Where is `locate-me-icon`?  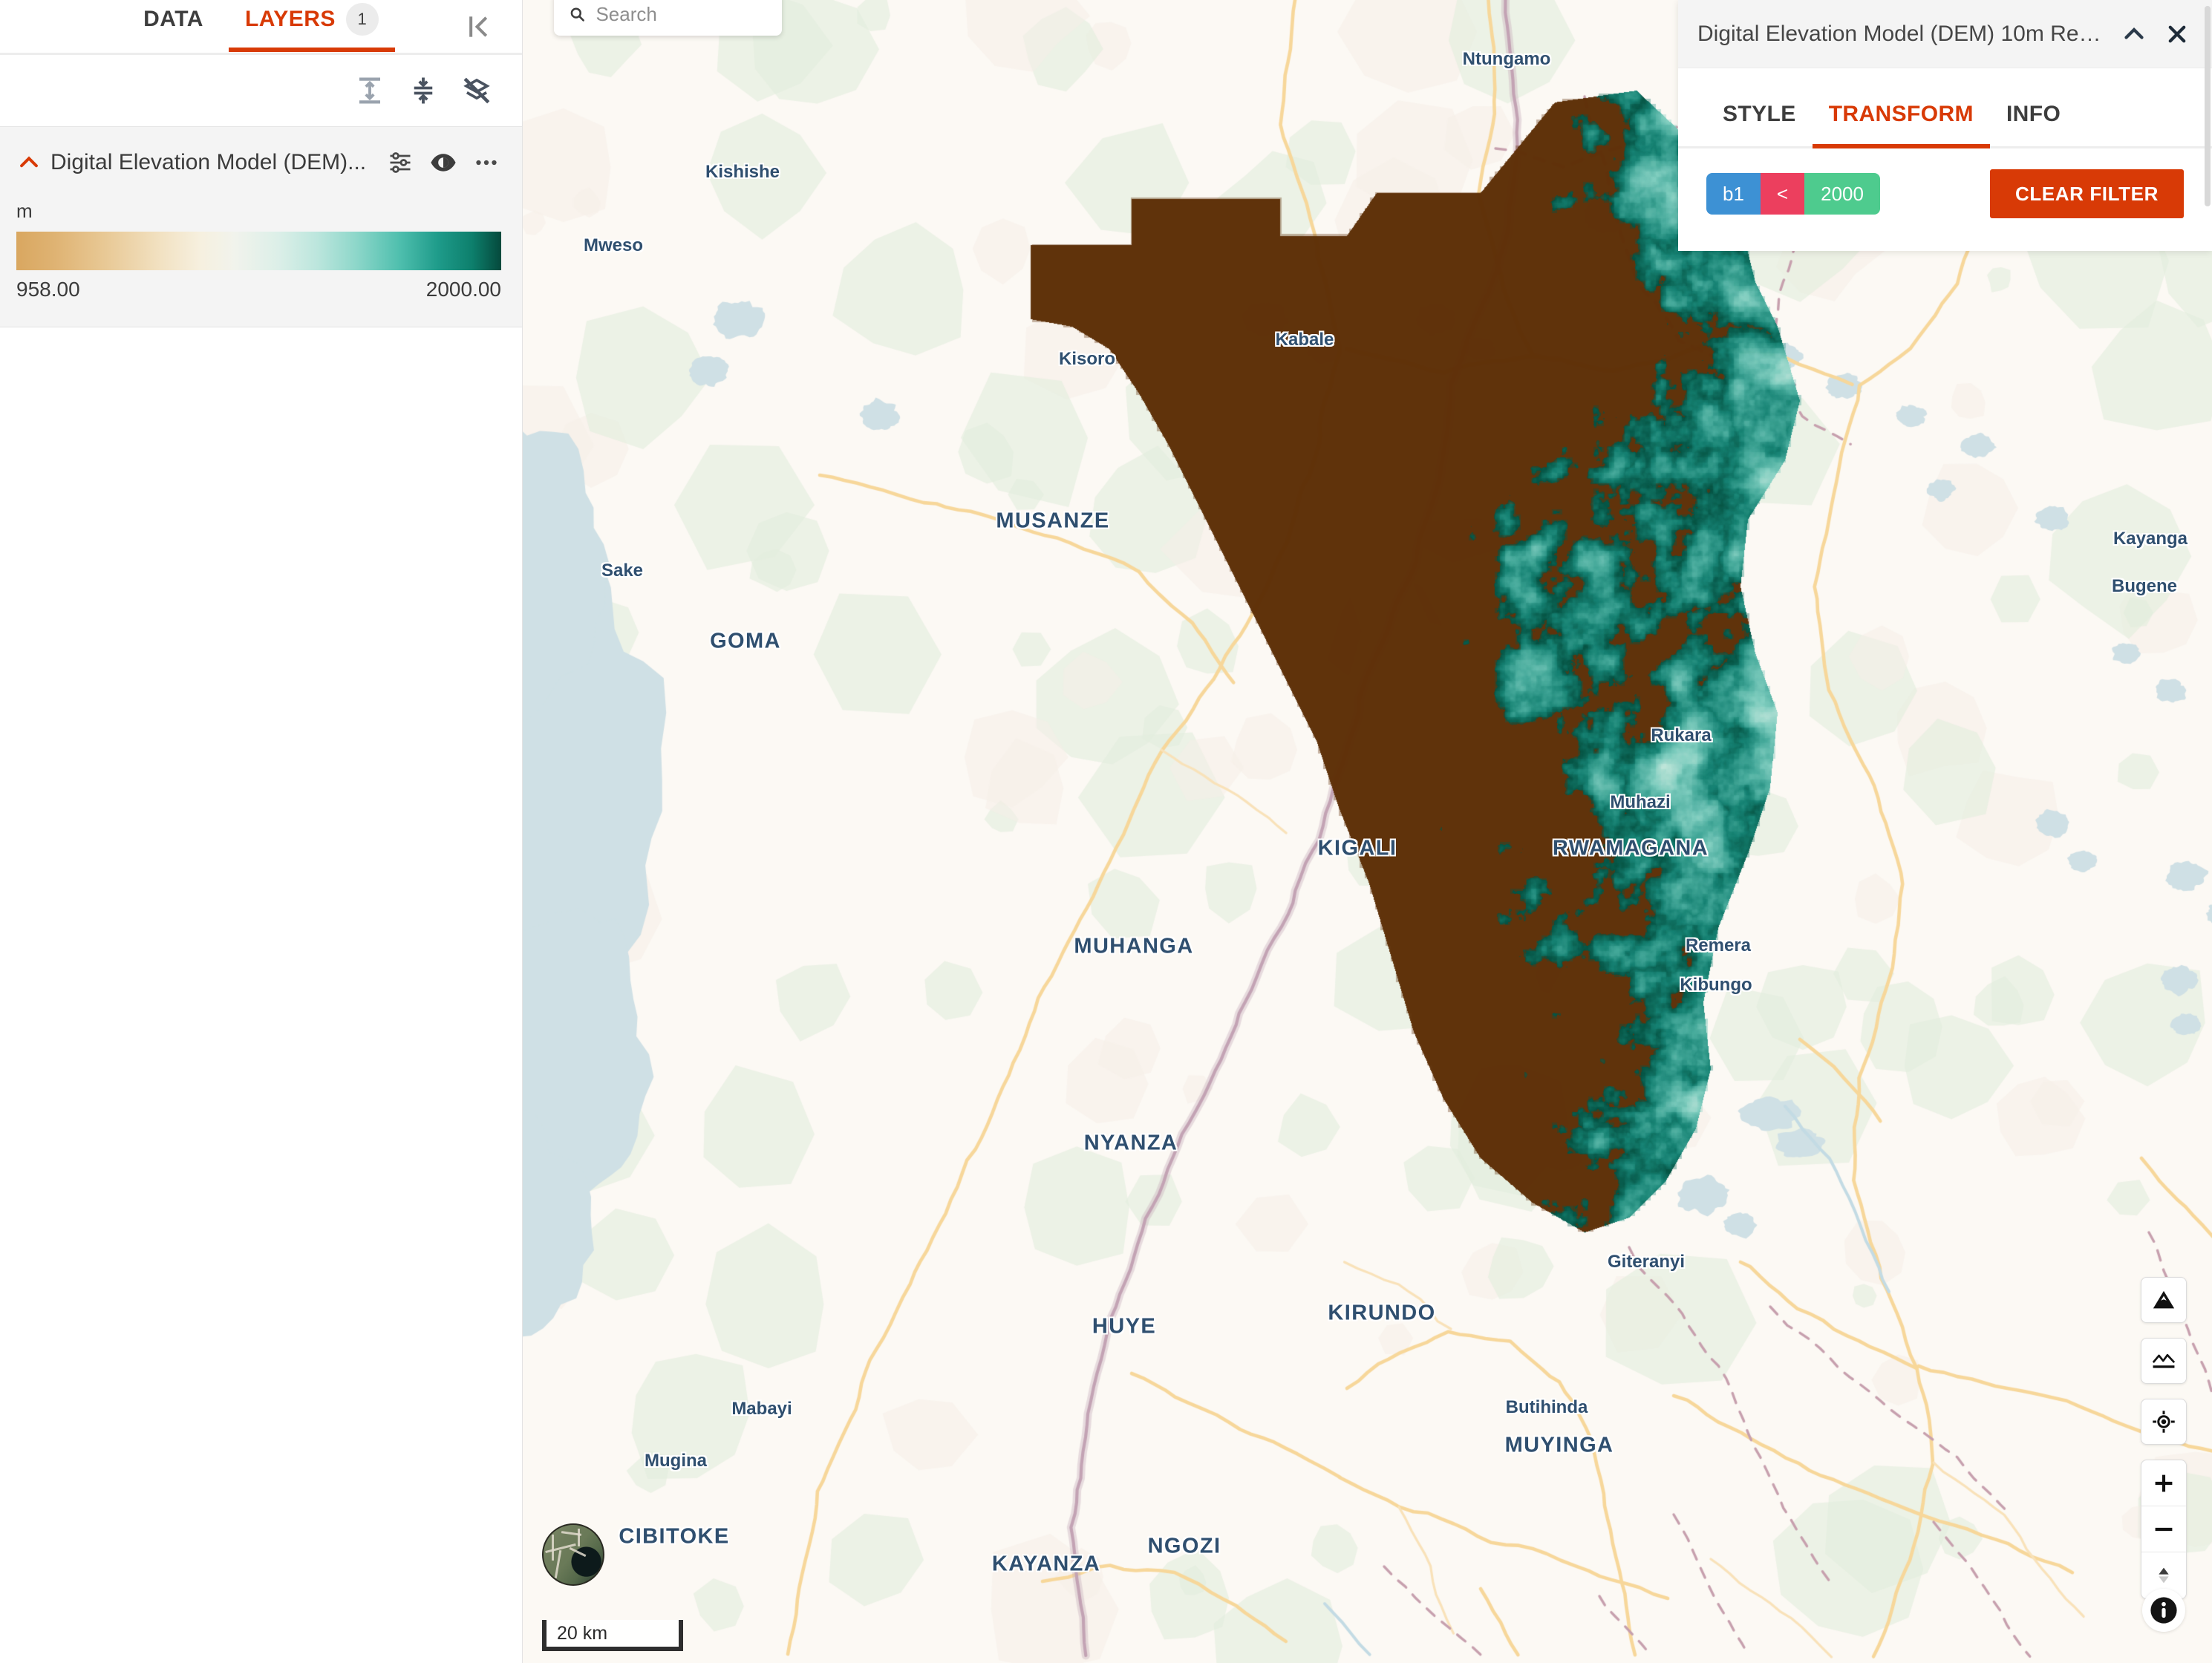
locate-me-icon is located at coordinates (2164, 1422).